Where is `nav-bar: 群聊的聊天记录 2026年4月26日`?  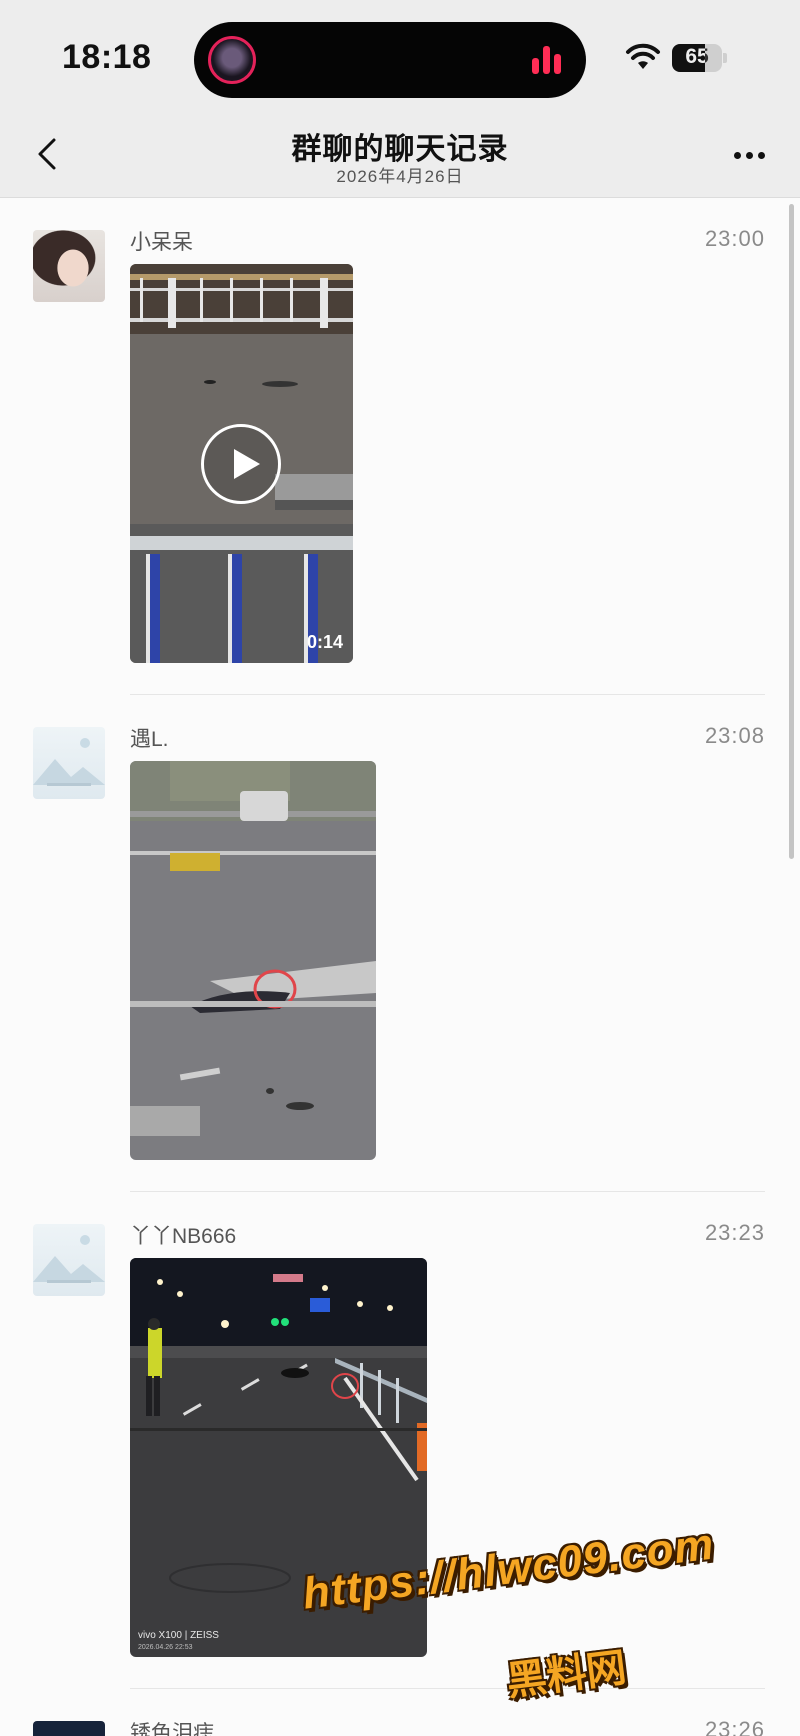
nav-bar: 群聊的聊天记录 2026年4月26日 is located at coordinates (400, 154).